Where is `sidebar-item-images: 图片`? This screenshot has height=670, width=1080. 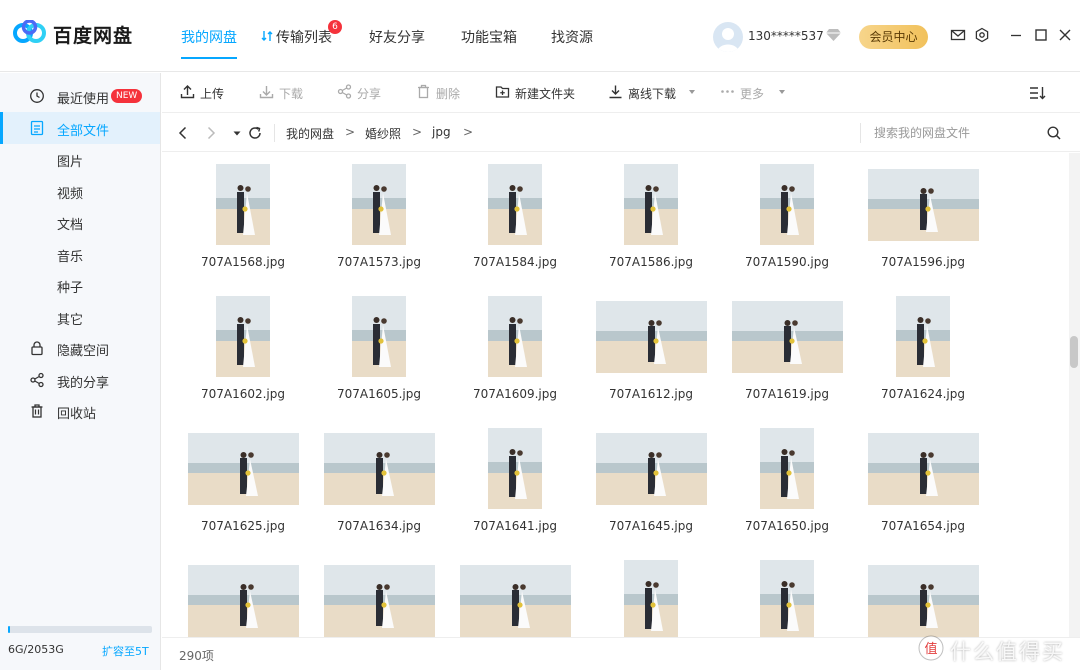 sidebar-item-images: 图片 is located at coordinates (80, 159).